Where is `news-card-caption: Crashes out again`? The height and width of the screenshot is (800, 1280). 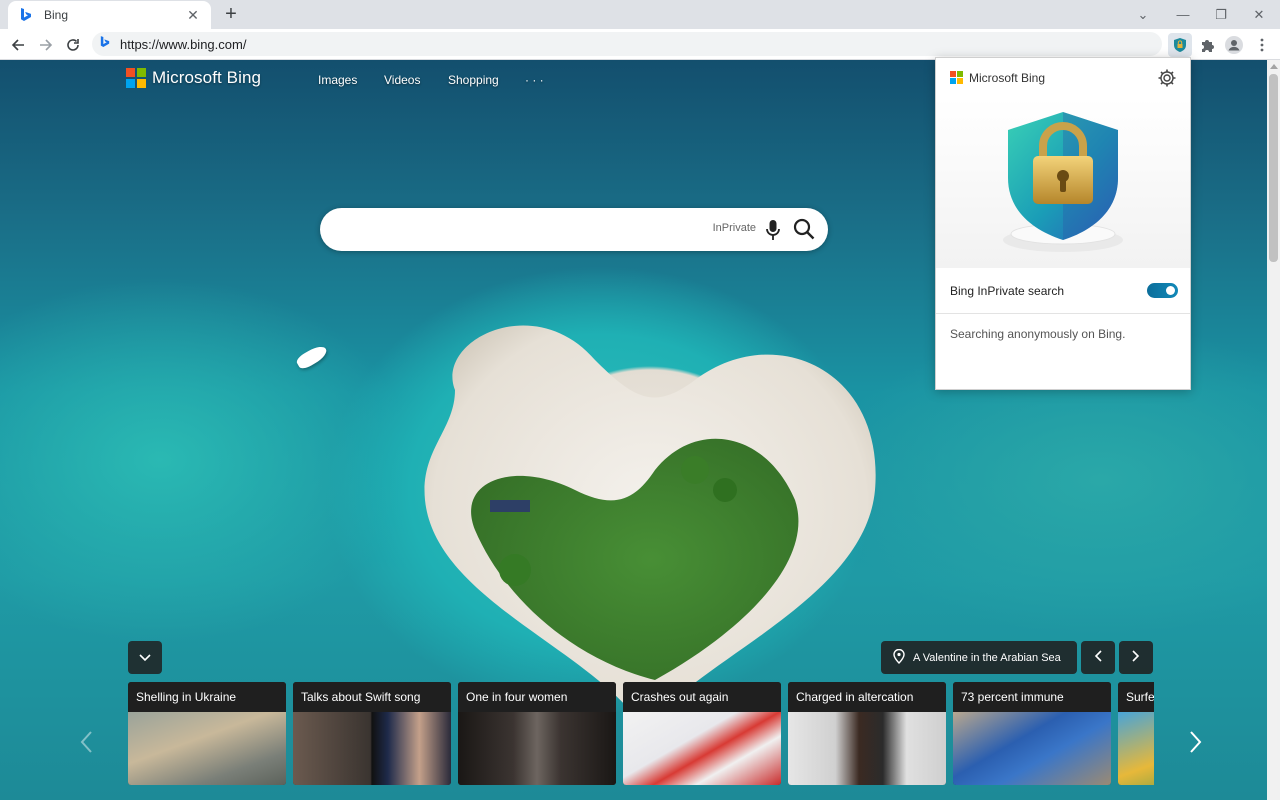 news-card-caption: Crashes out again is located at coordinates (702, 697).